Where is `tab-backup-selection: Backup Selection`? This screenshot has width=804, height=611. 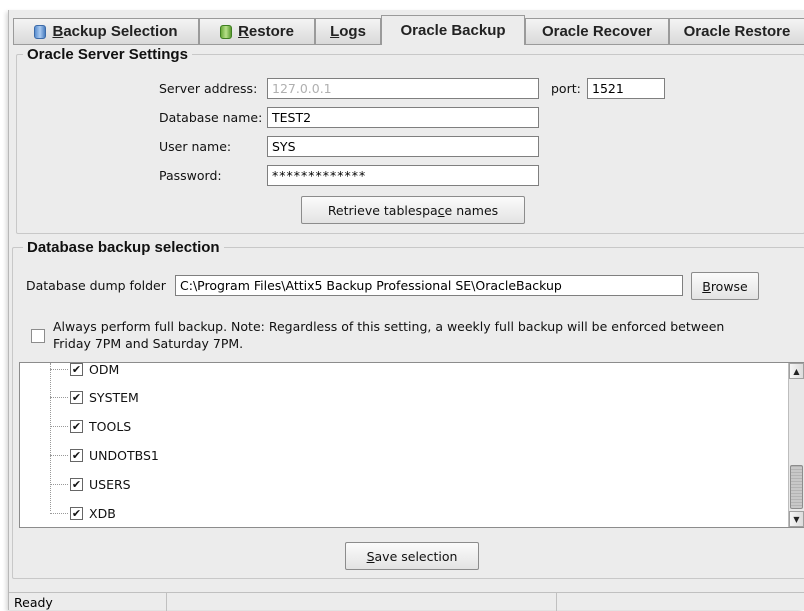 tab-backup-selection: Backup Selection is located at coordinates (106, 31).